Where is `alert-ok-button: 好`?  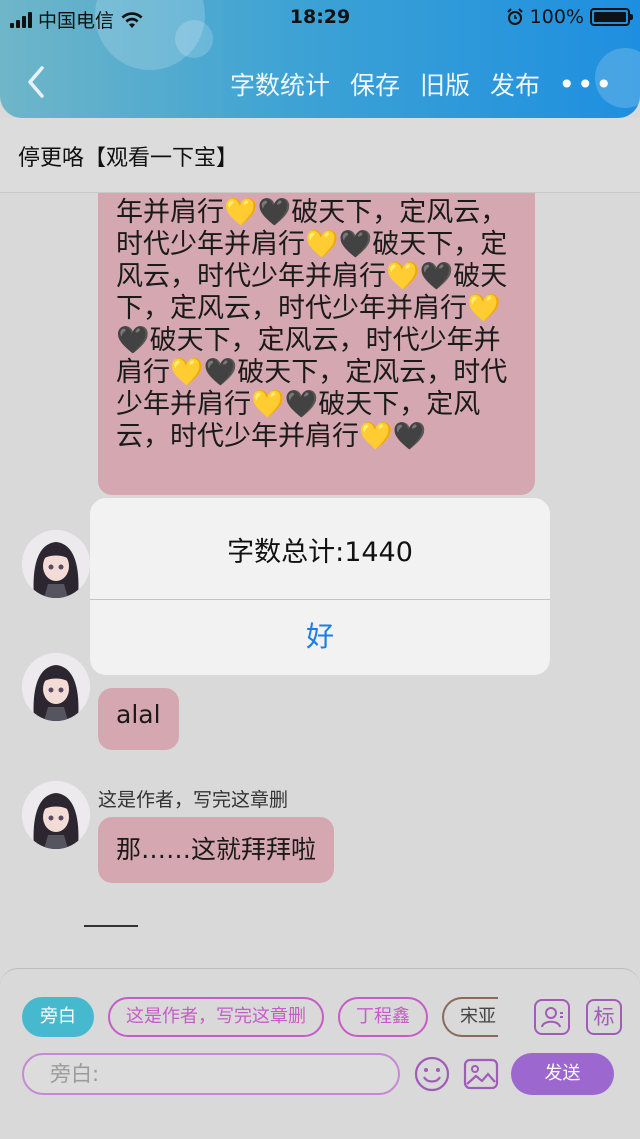 alert-ok-button: 好 is located at coordinates (320, 637).